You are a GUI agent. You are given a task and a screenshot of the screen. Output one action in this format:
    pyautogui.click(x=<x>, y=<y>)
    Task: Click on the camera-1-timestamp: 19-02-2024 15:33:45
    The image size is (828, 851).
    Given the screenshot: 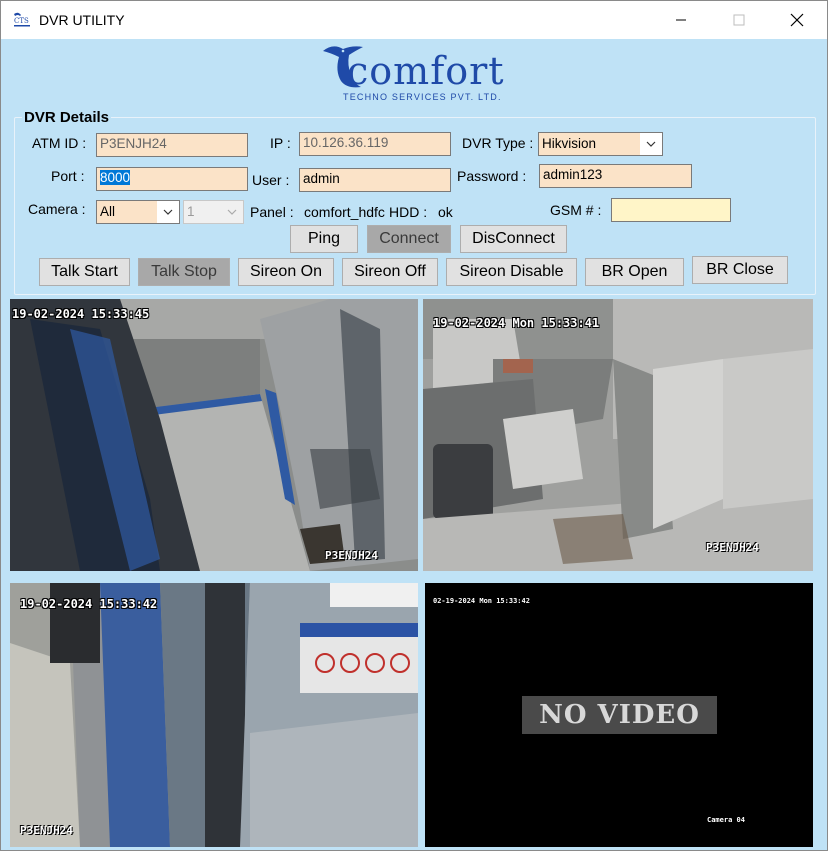 What is the action you would take?
    pyautogui.click(x=81, y=314)
    